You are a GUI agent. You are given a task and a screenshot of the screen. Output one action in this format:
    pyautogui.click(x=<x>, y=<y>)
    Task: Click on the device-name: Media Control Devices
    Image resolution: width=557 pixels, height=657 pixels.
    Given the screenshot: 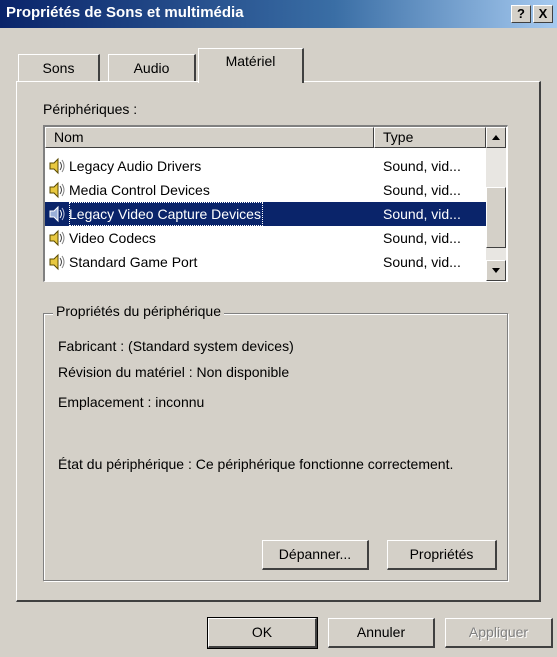 What is the action you would take?
    pyautogui.click(x=139, y=190)
    